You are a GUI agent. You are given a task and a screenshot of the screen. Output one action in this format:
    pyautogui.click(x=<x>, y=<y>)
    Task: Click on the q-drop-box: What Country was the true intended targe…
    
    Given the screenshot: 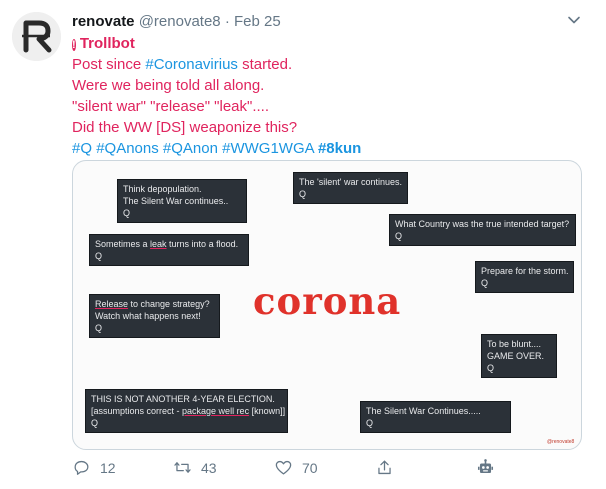 What is the action you would take?
    pyautogui.click(x=482, y=230)
    